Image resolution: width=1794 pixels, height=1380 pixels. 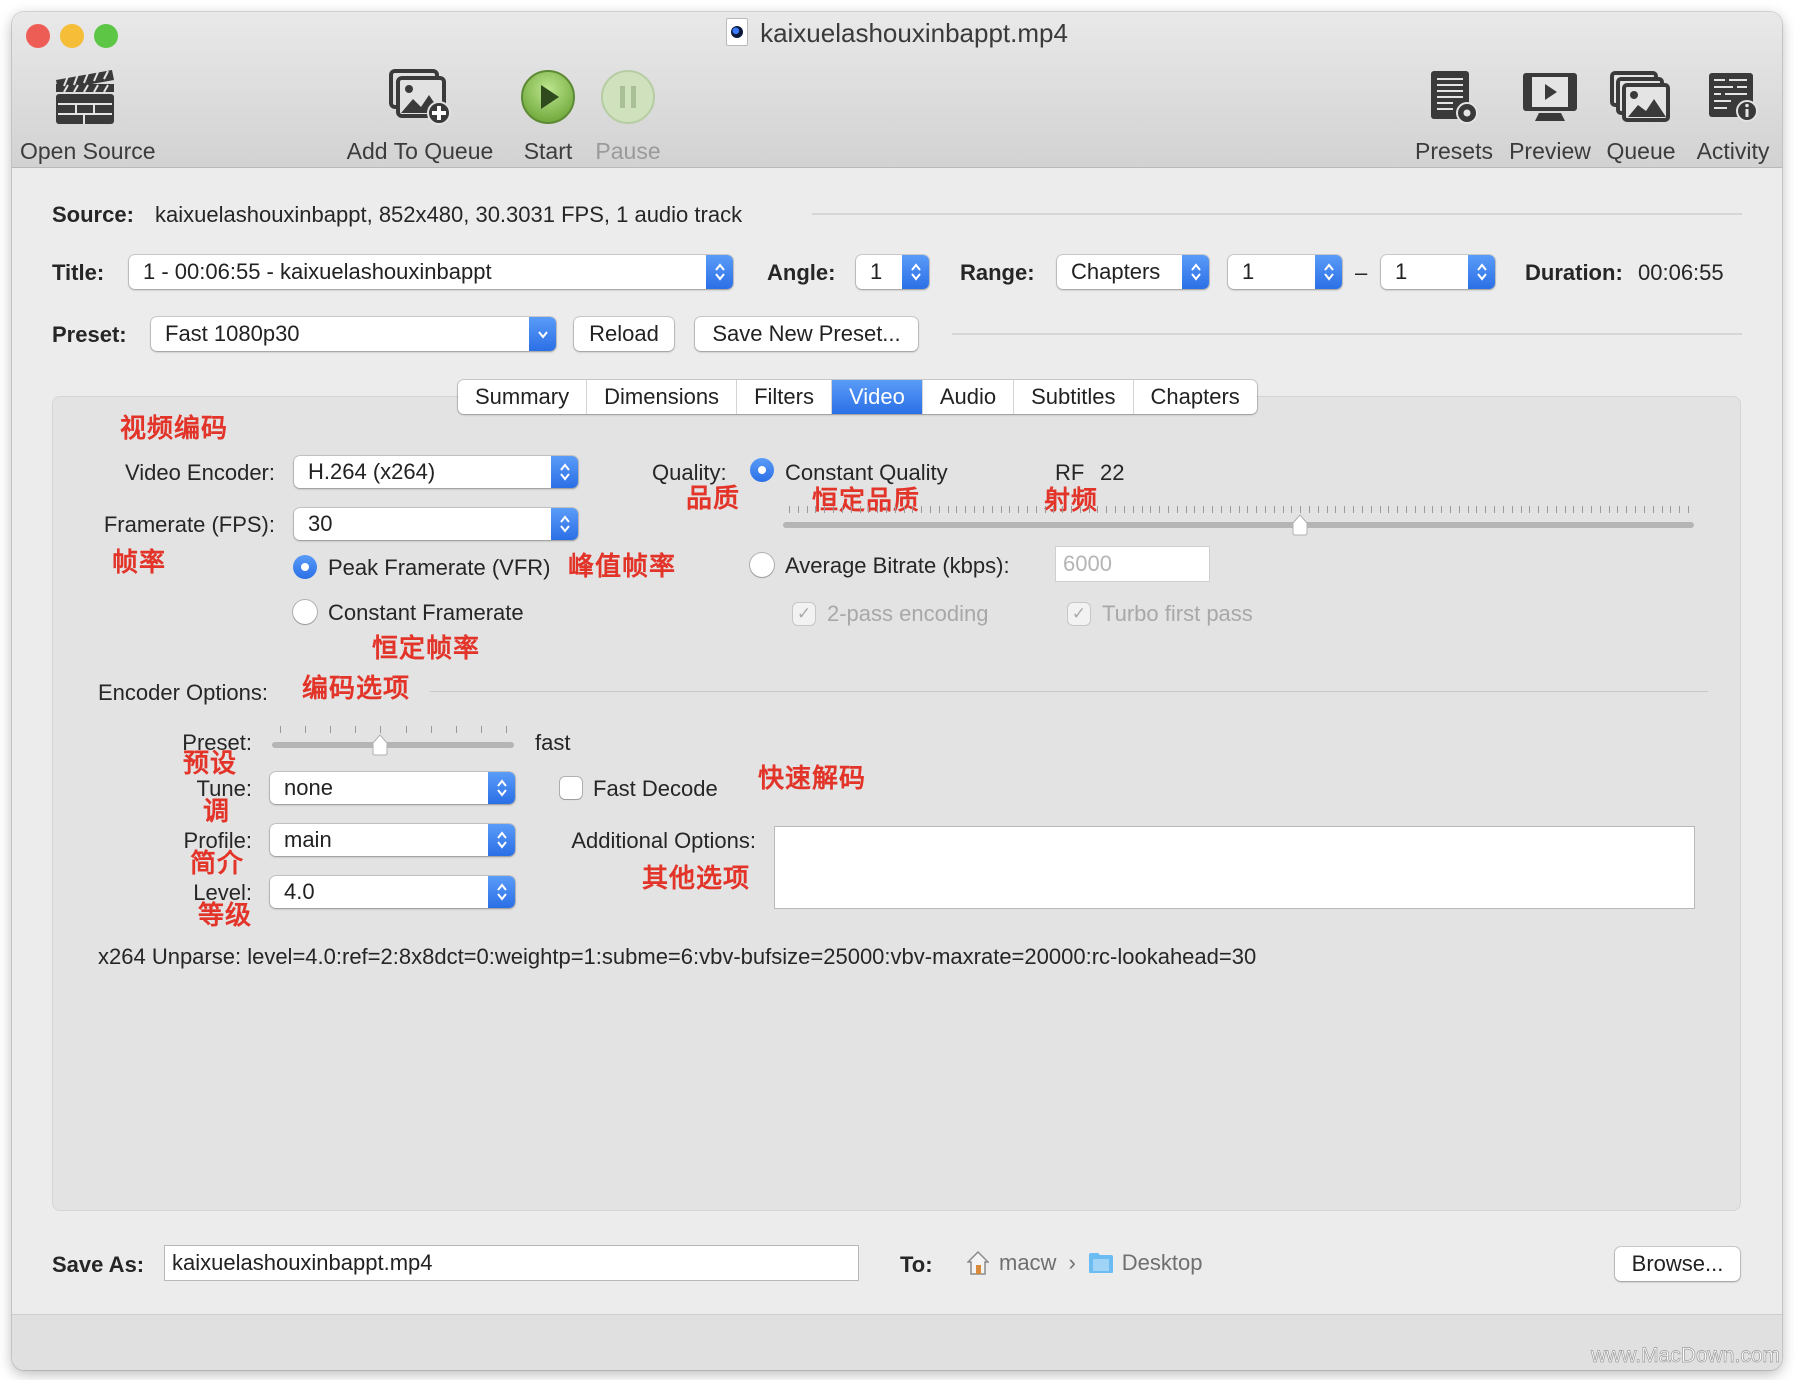 I want to click on profile-popup: main, so click(x=392, y=840).